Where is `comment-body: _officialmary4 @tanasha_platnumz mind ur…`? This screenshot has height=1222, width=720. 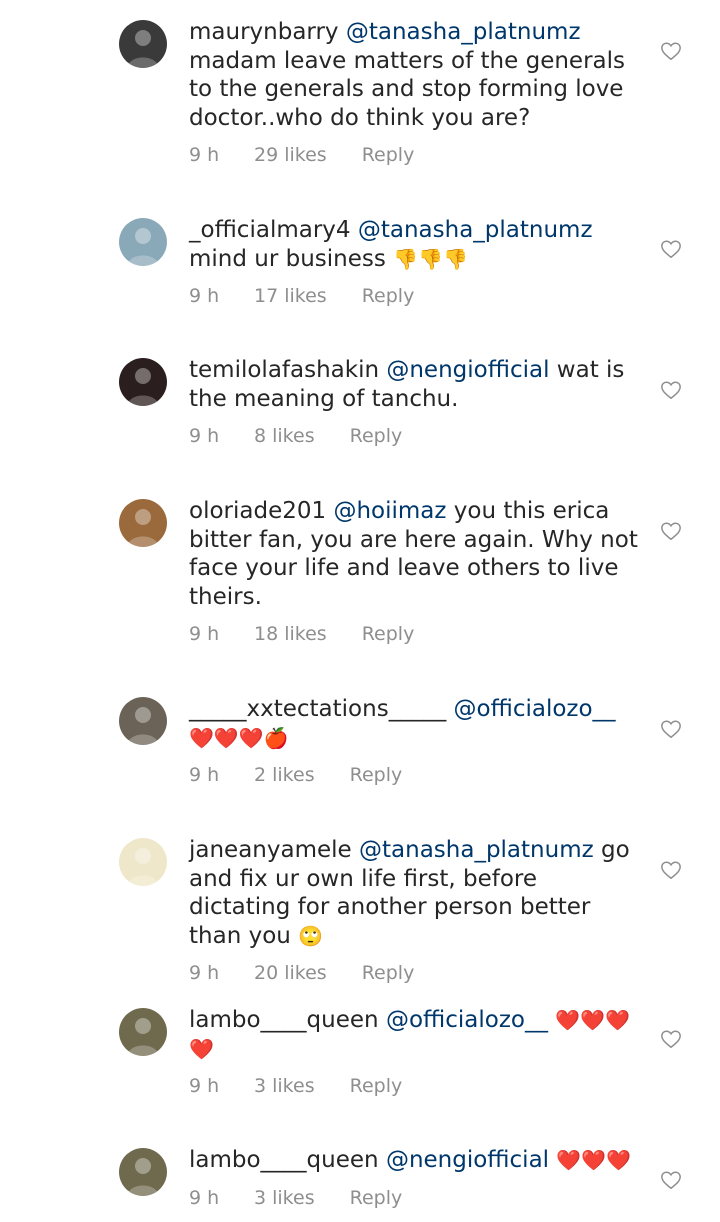
comment-body: _officialmary4 @tanasha_platnumz mind ur… is located at coordinates (414, 261).